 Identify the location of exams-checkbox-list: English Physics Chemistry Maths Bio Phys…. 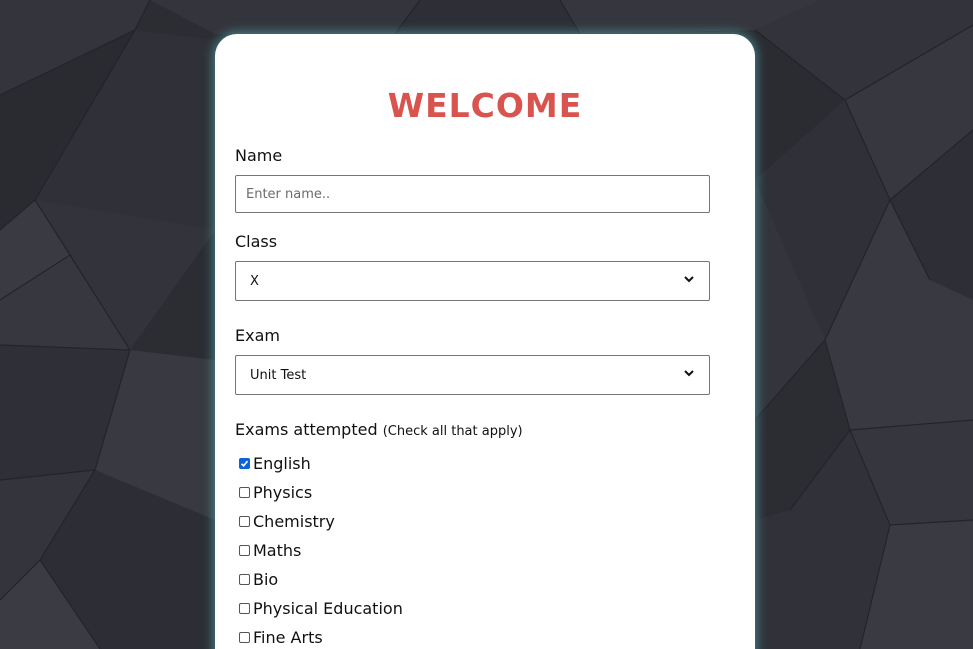
(321, 549).